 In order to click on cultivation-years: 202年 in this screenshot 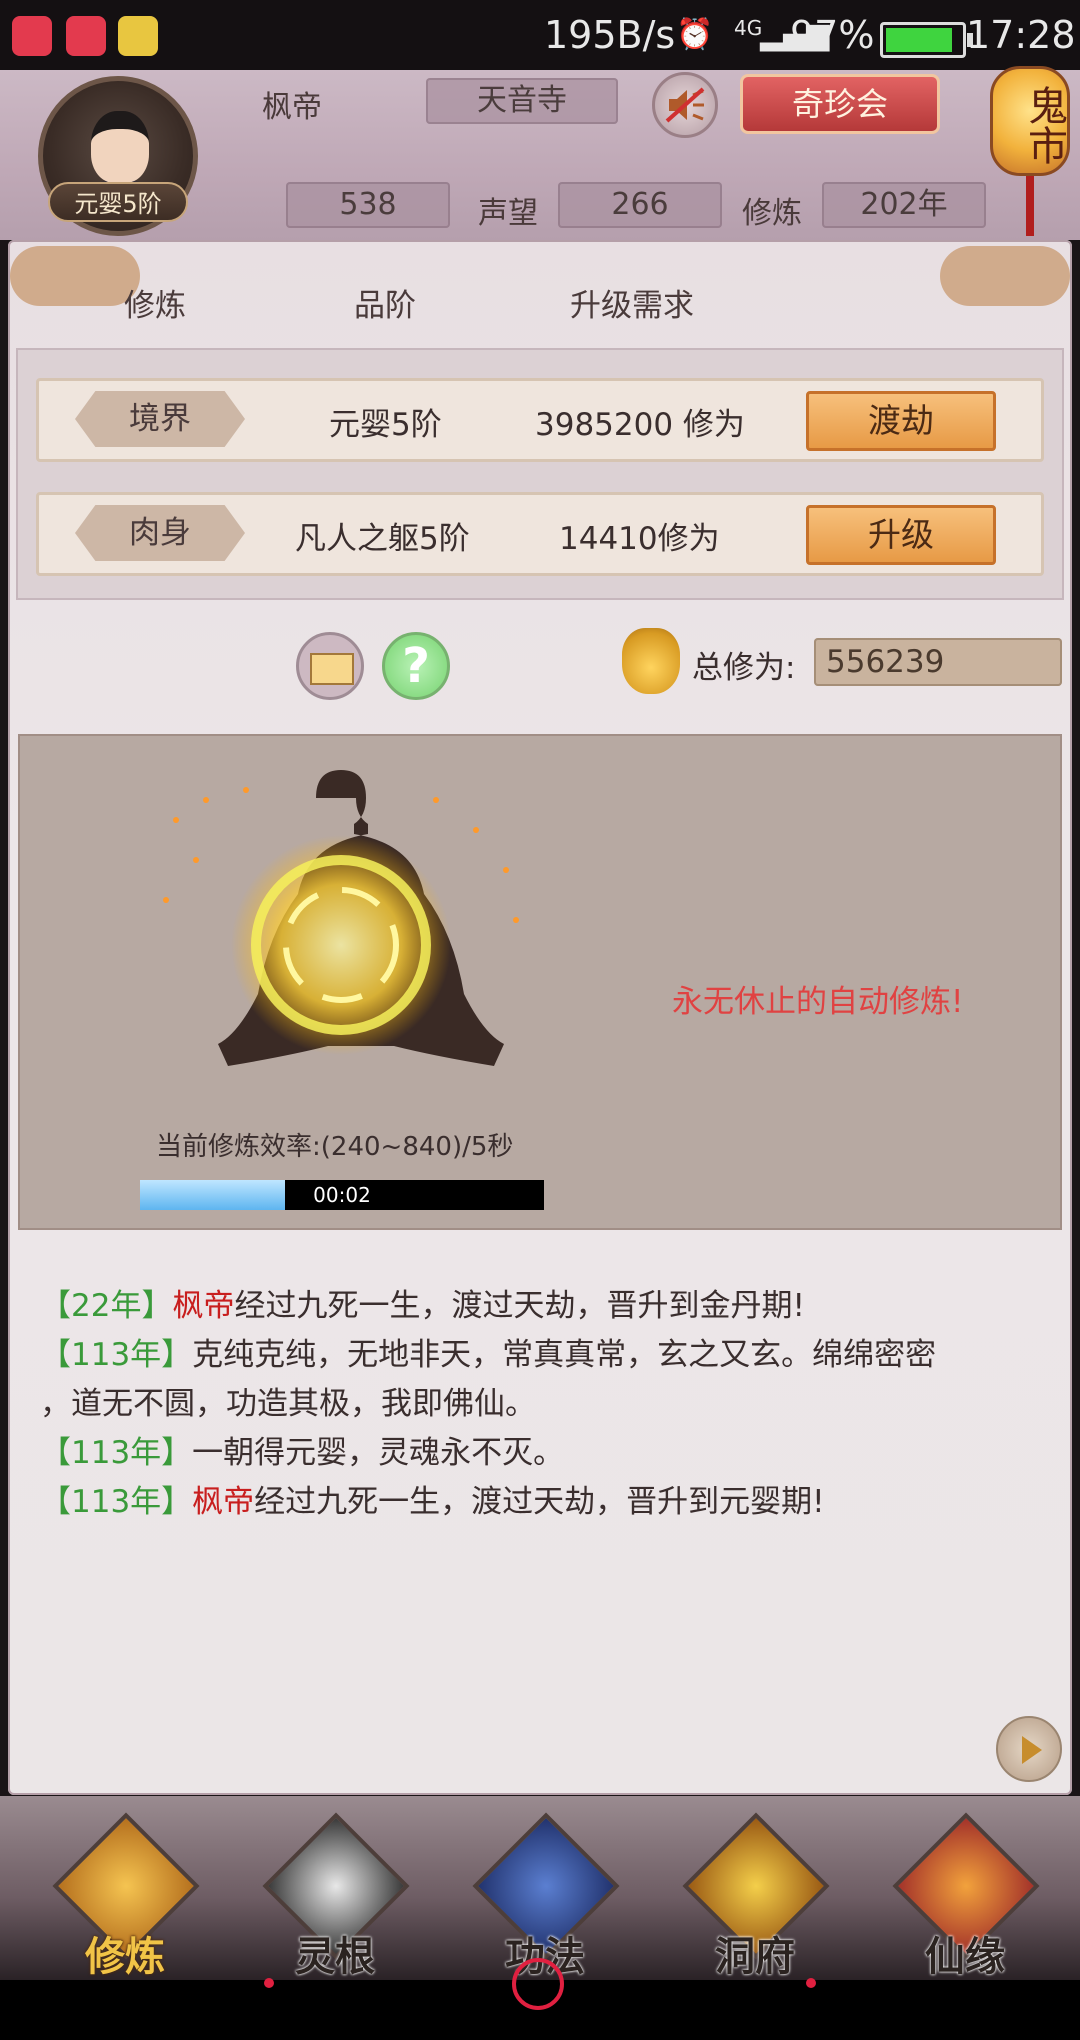, I will do `click(904, 205)`.